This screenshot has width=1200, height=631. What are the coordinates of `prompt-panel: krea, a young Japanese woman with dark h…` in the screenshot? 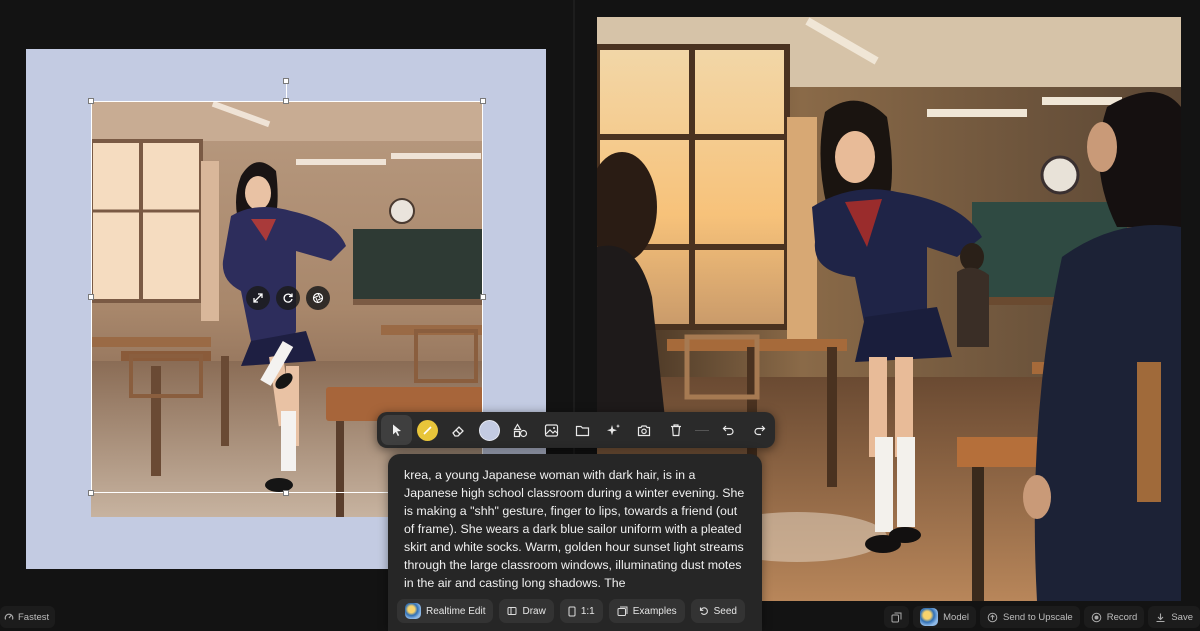 It's located at (575, 542).